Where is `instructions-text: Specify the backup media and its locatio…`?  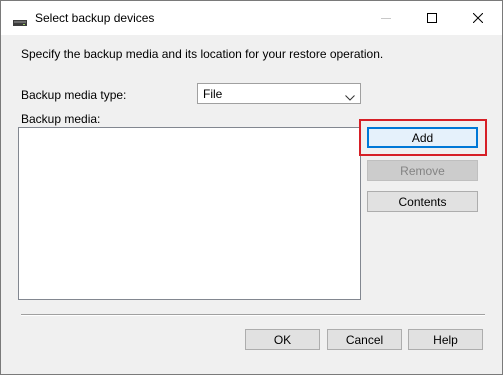
instructions-text: Specify the backup media and its locatio… is located at coordinates (202, 54).